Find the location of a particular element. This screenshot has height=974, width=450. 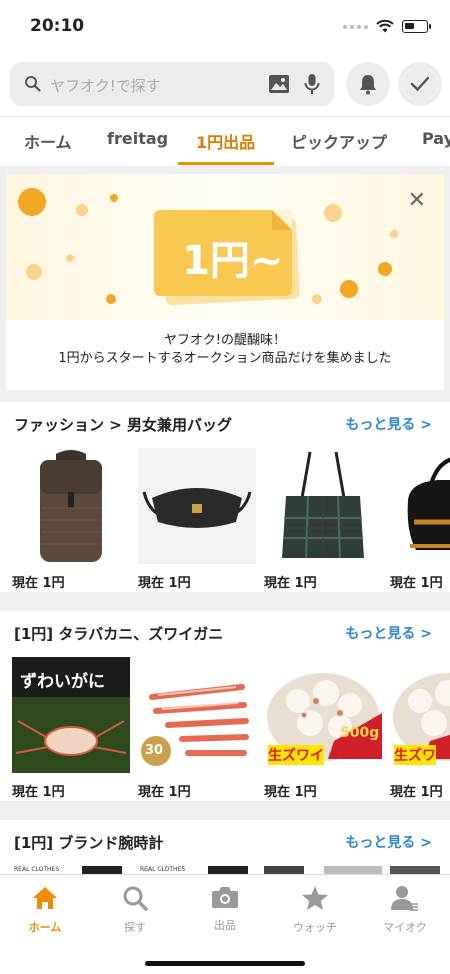

waist-bag-image is located at coordinates (197, 506).